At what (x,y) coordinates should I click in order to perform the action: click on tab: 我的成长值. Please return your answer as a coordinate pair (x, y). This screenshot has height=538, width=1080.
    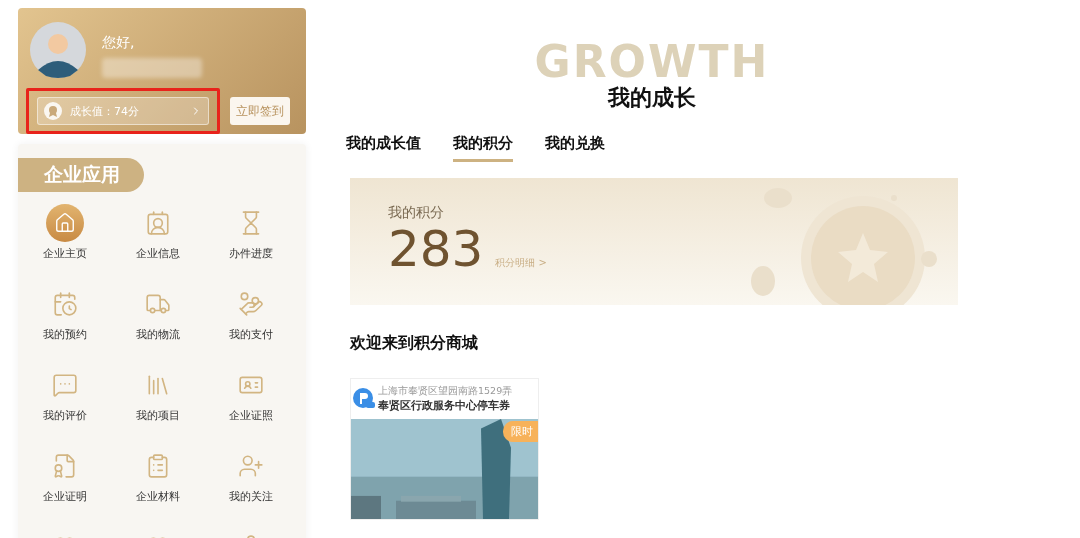
    Looking at the image, I should click on (383, 146).